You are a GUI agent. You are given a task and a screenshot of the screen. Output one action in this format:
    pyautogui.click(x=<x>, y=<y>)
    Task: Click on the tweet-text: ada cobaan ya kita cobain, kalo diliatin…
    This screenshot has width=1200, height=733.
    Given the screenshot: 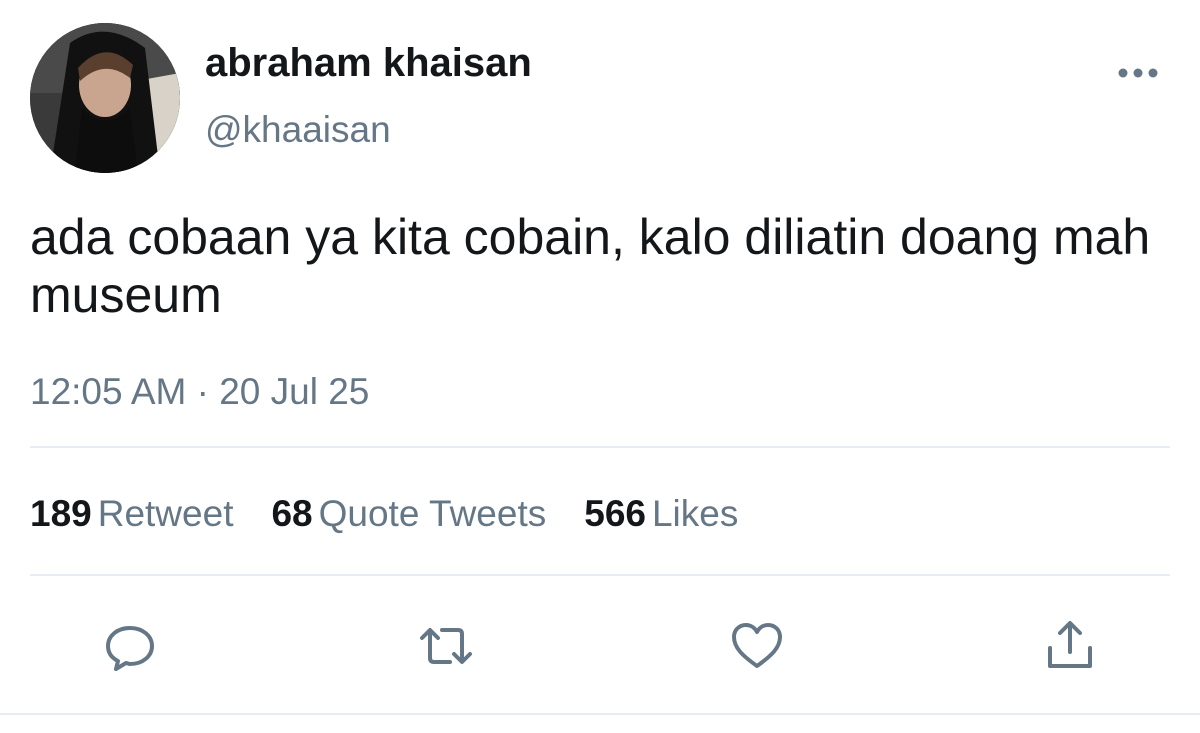 What is the action you would take?
    pyautogui.click(x=590, y=266)
    